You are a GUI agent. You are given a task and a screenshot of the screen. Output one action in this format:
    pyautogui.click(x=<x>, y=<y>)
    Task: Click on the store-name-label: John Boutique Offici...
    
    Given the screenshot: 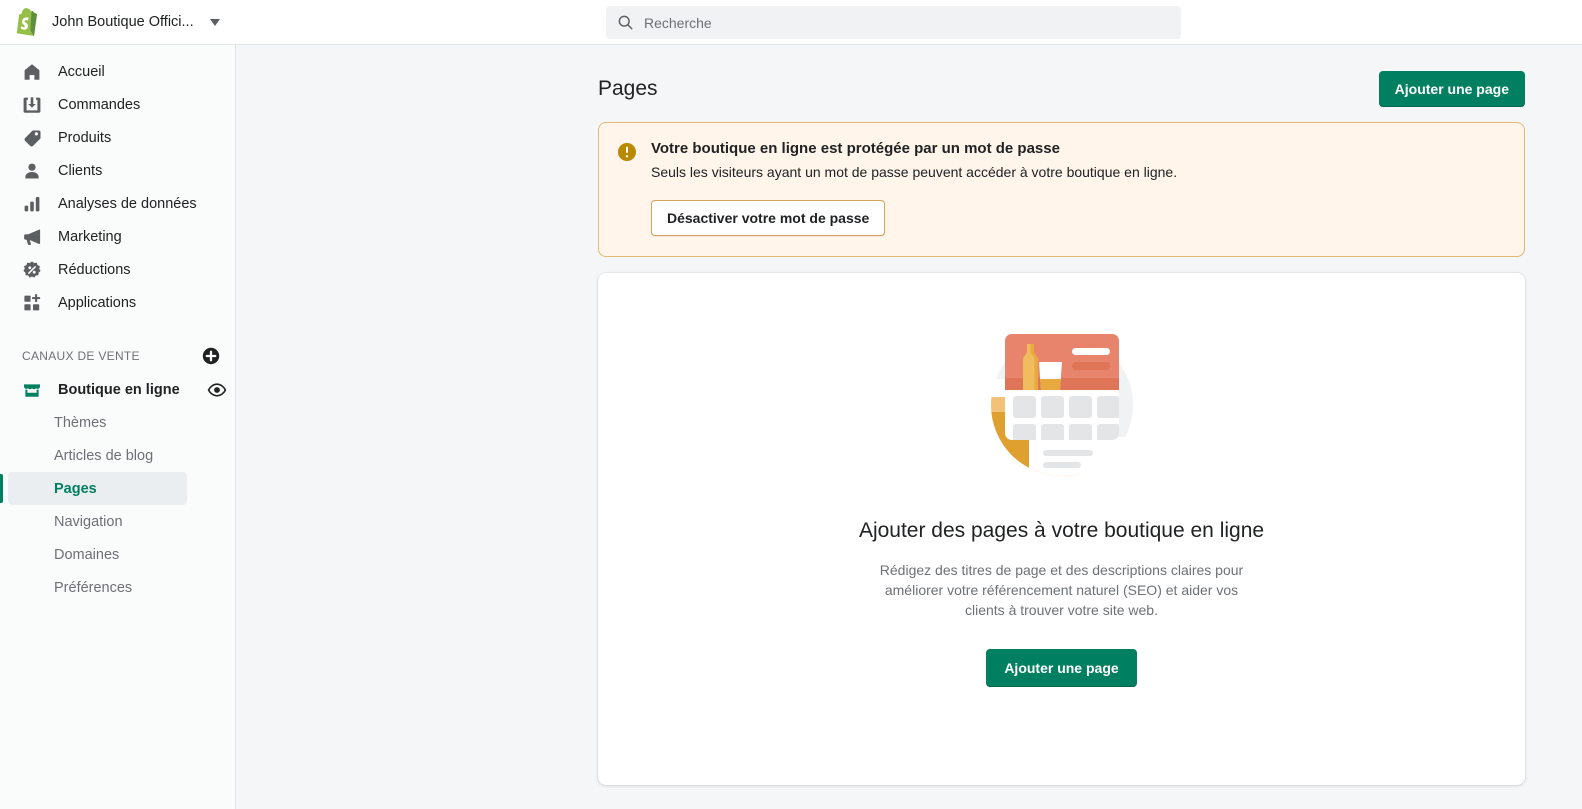 What is the action you would take?
    pyautogui.click(x=123, y=22)
    